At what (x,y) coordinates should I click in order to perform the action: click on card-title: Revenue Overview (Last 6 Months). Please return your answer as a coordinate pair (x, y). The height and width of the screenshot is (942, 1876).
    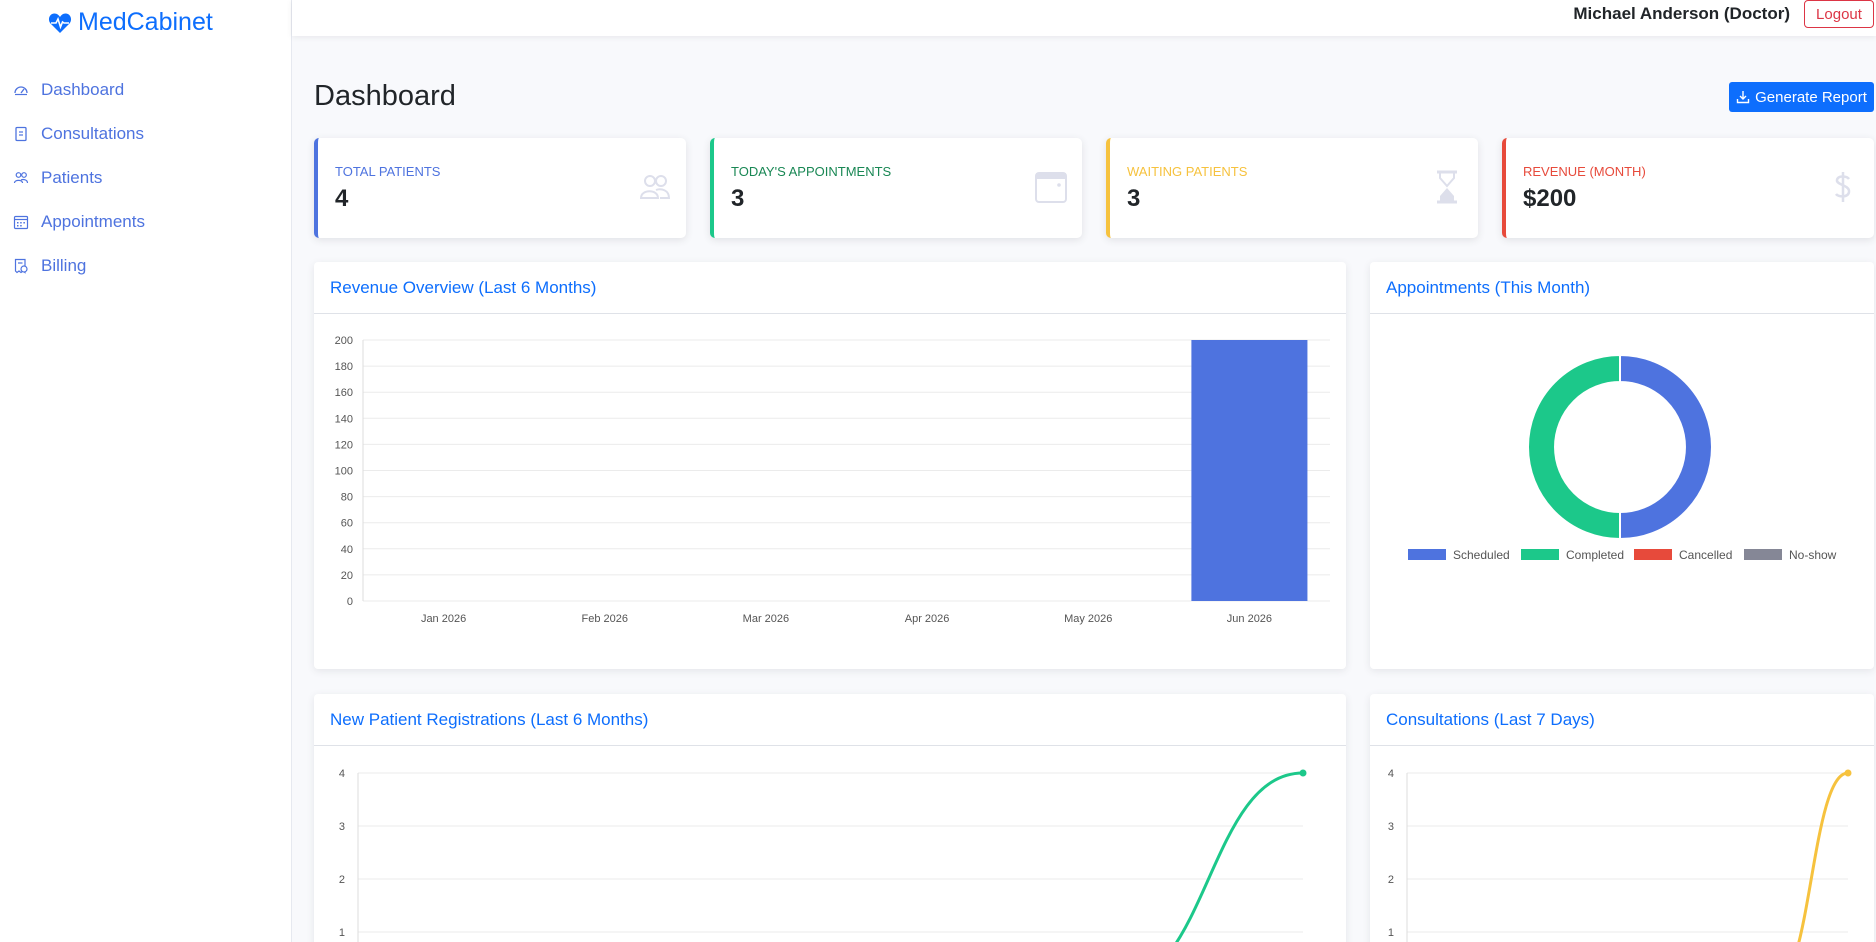
    Looking at the image, I should click on (830, 288).